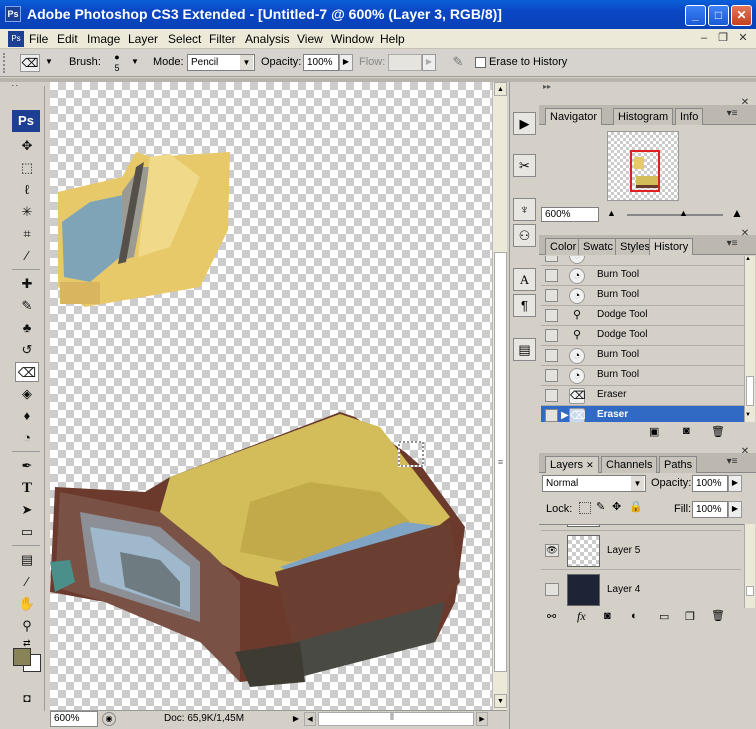  Describe the element at coordinates (458, 63) in the screenshot. I see `airbrush-icon: ✎` at that location.